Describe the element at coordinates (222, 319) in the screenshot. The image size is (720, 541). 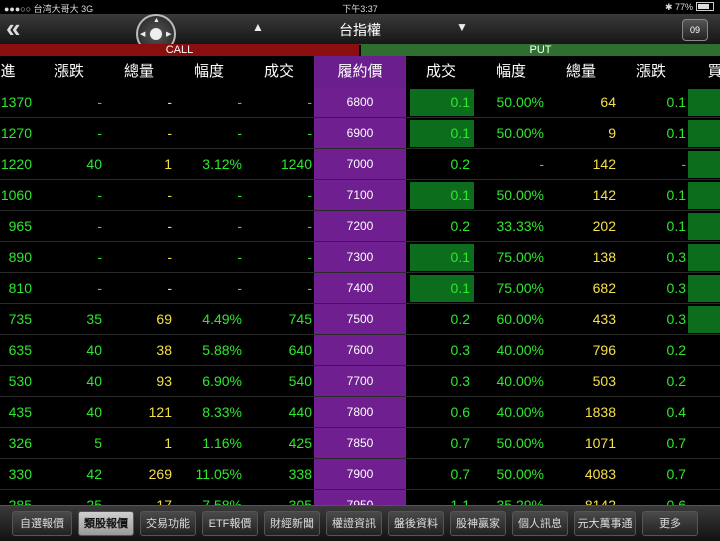
I see `cell-c-pct: 4.49%` at that location.